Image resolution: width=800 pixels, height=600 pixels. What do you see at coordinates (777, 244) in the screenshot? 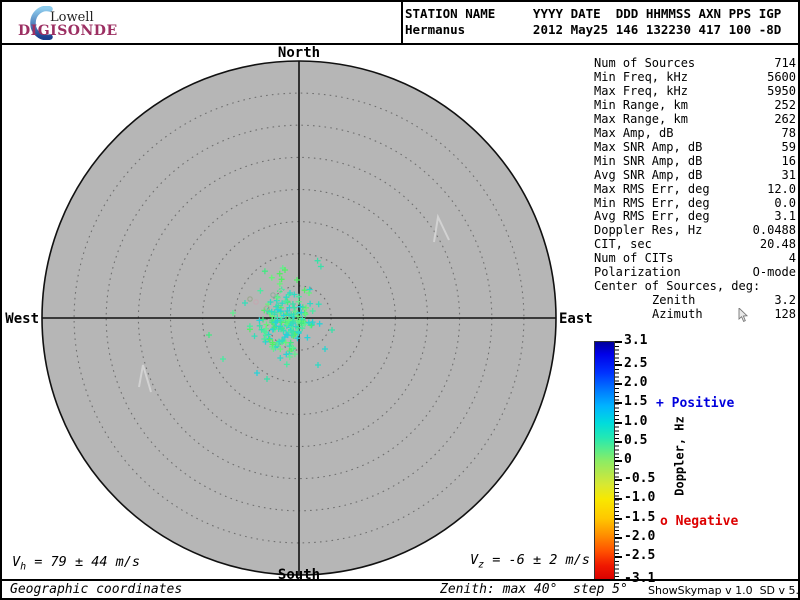
I see `stat-value: 20.48` at bounding box center [777, 244].